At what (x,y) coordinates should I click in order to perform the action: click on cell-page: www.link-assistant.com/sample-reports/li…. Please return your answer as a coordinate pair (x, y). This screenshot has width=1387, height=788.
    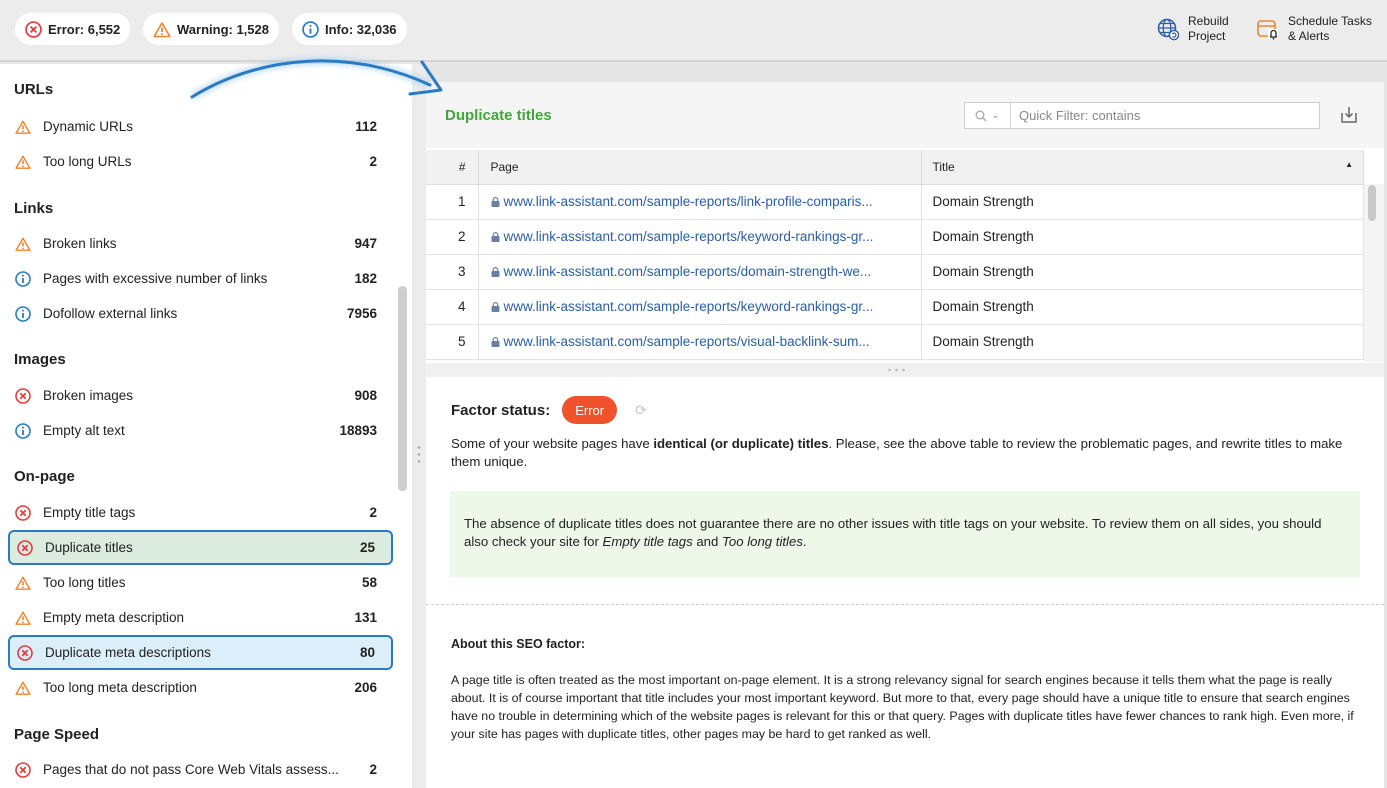
    Looking at the image, I should click on (700, 202).